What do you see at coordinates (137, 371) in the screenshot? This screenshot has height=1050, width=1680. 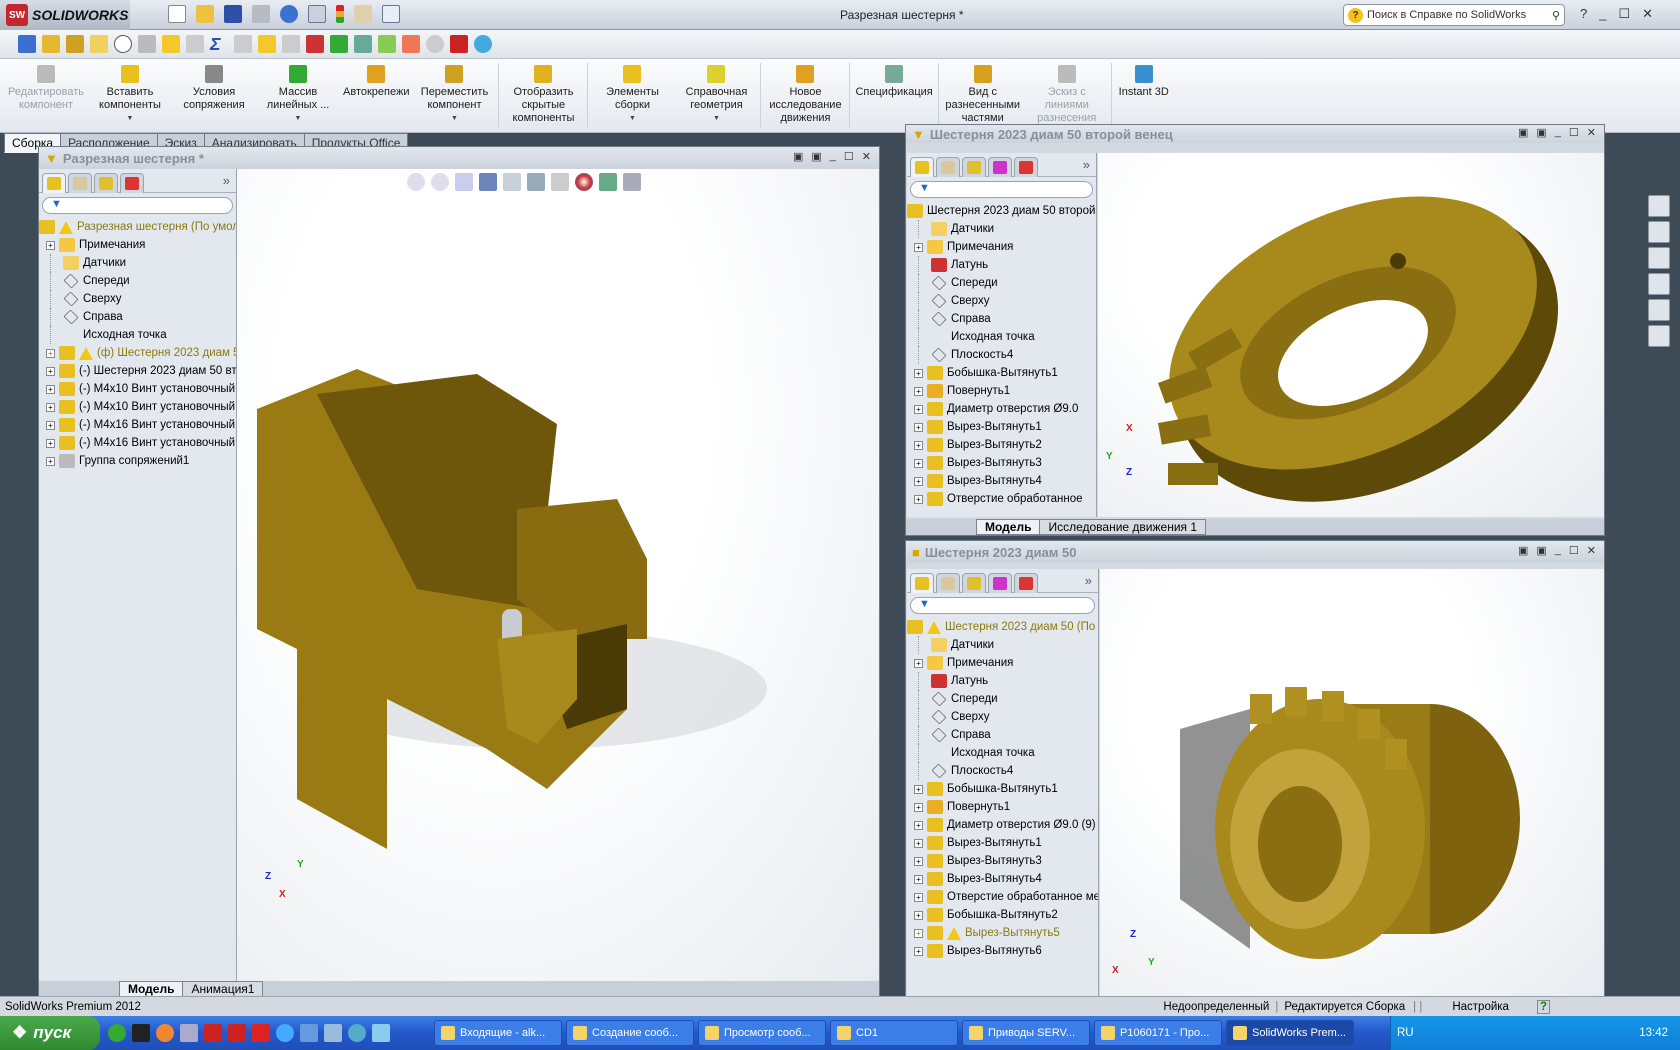 I see `tree-item: +(-) Шестерня 2023 диам 50 второй венец` at bounding box center [137, 371].